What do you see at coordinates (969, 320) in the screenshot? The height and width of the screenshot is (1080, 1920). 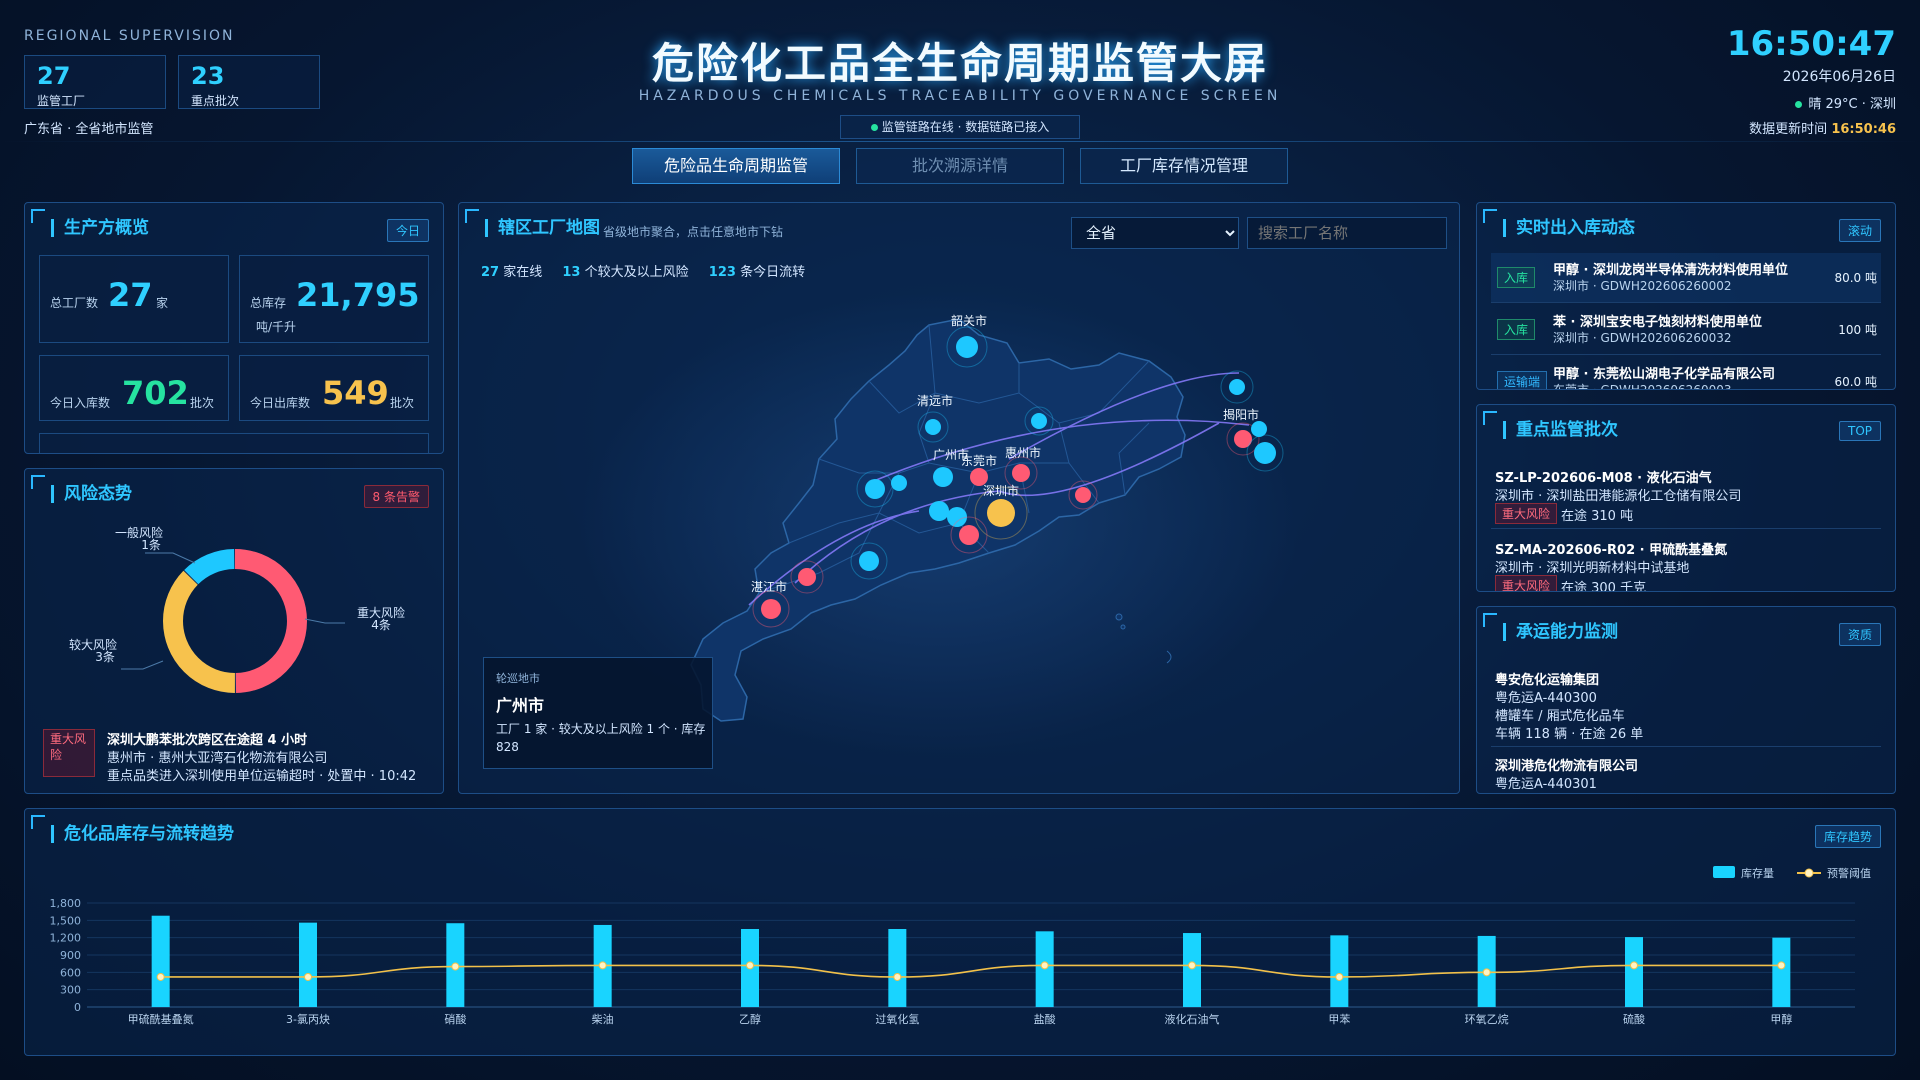 I see `city-label-shaoguan: 韶关市` at bounding box center [969, 320].